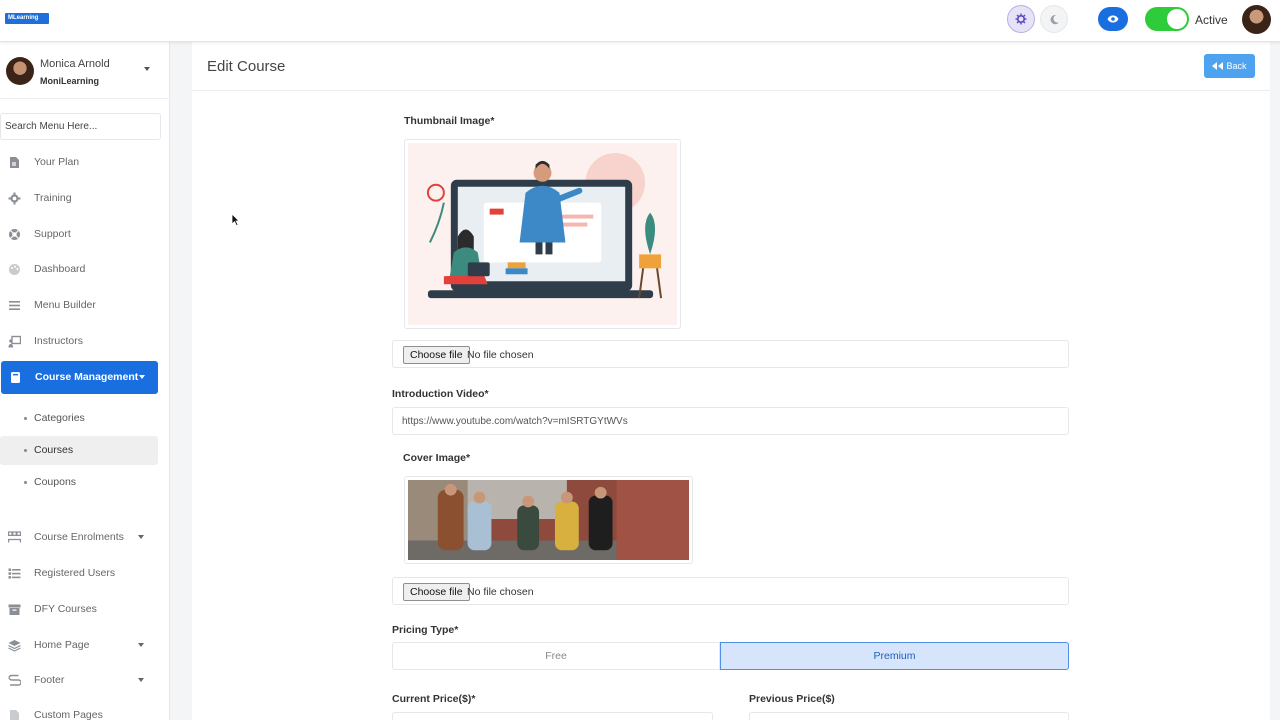 This screenshot has height=720, width=1280. I want to click on menu-search-input, so click(80, 126).